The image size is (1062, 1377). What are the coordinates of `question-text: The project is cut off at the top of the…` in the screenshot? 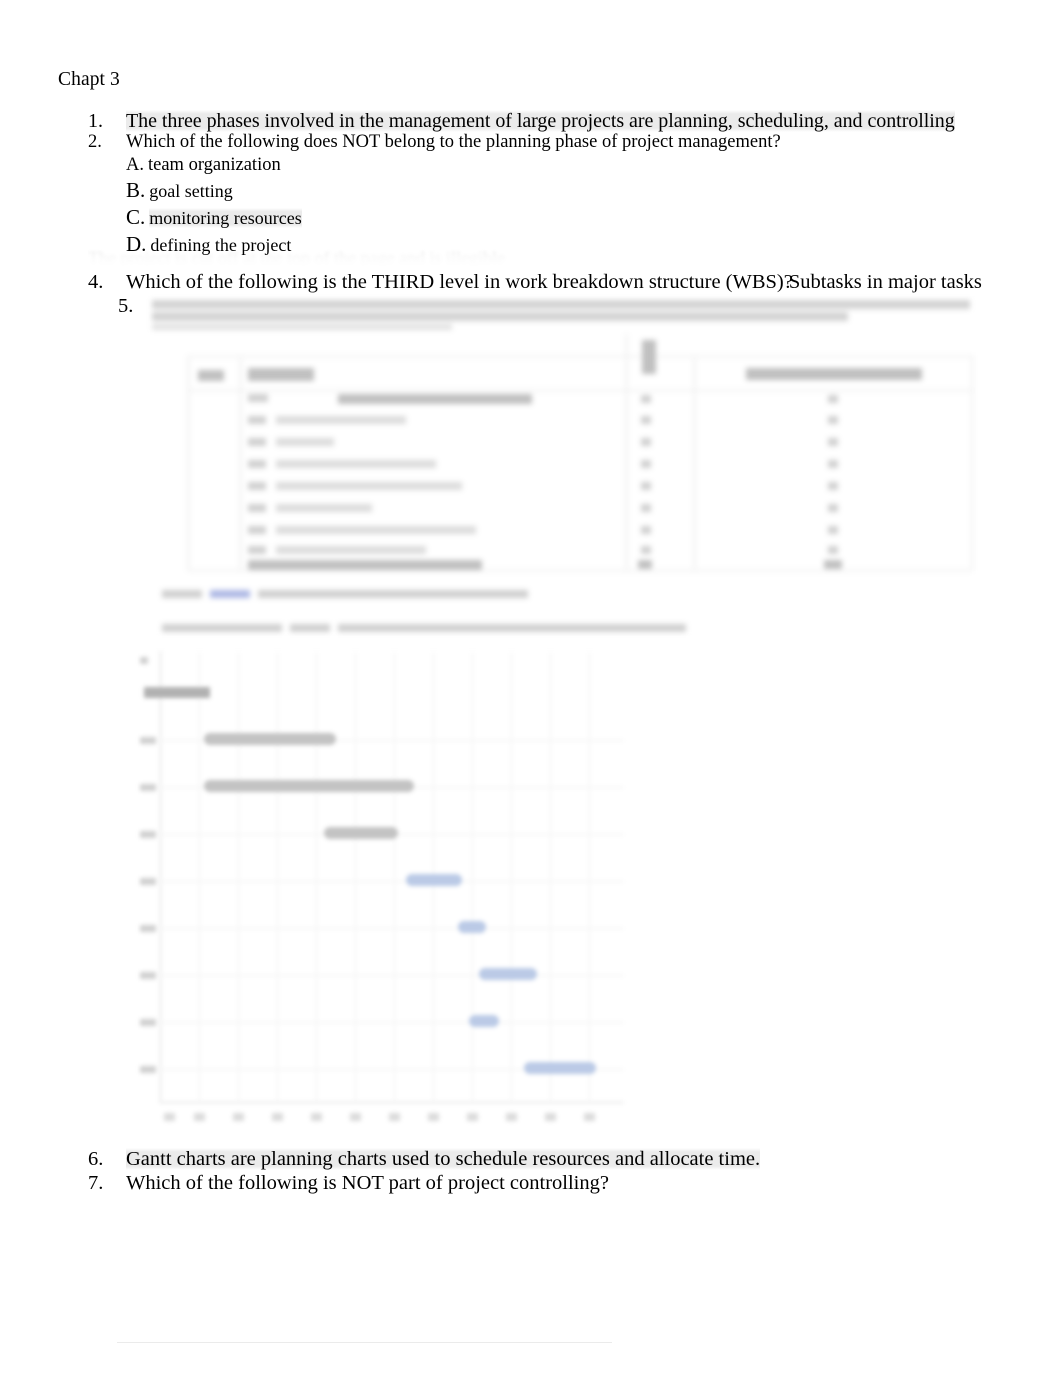 It's located at (297, 258).